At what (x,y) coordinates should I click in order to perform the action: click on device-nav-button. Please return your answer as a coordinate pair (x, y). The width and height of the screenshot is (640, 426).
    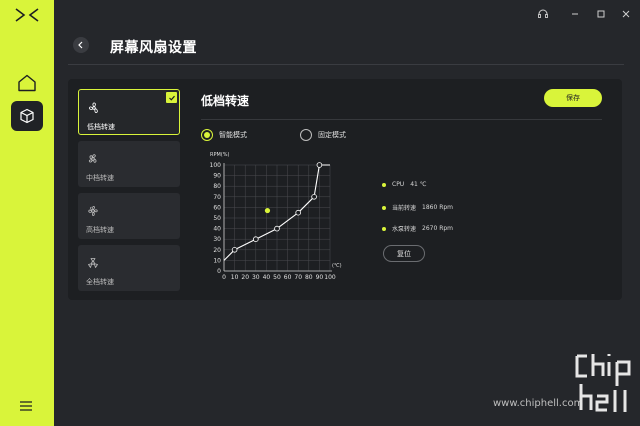
    Looking at the image, I should click on (27, 116).